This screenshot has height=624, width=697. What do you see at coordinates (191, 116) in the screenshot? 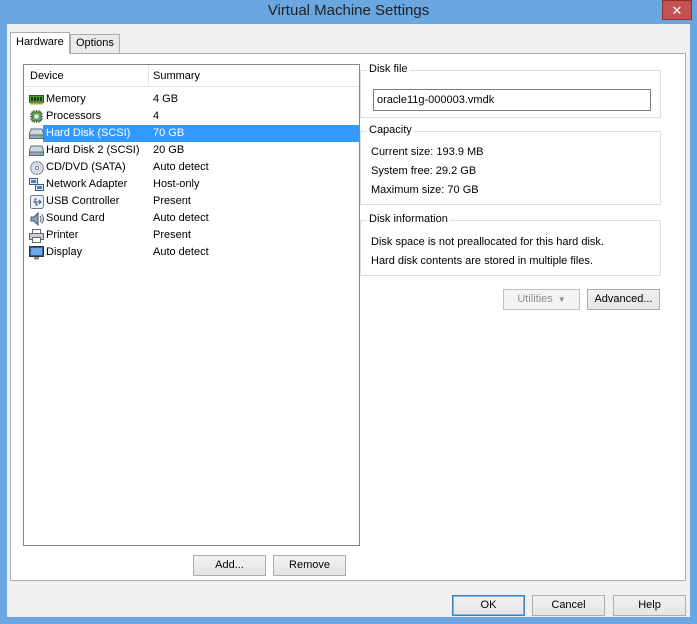
I see `device-row-processors: Processors 4` at bounding box center [191, 116].